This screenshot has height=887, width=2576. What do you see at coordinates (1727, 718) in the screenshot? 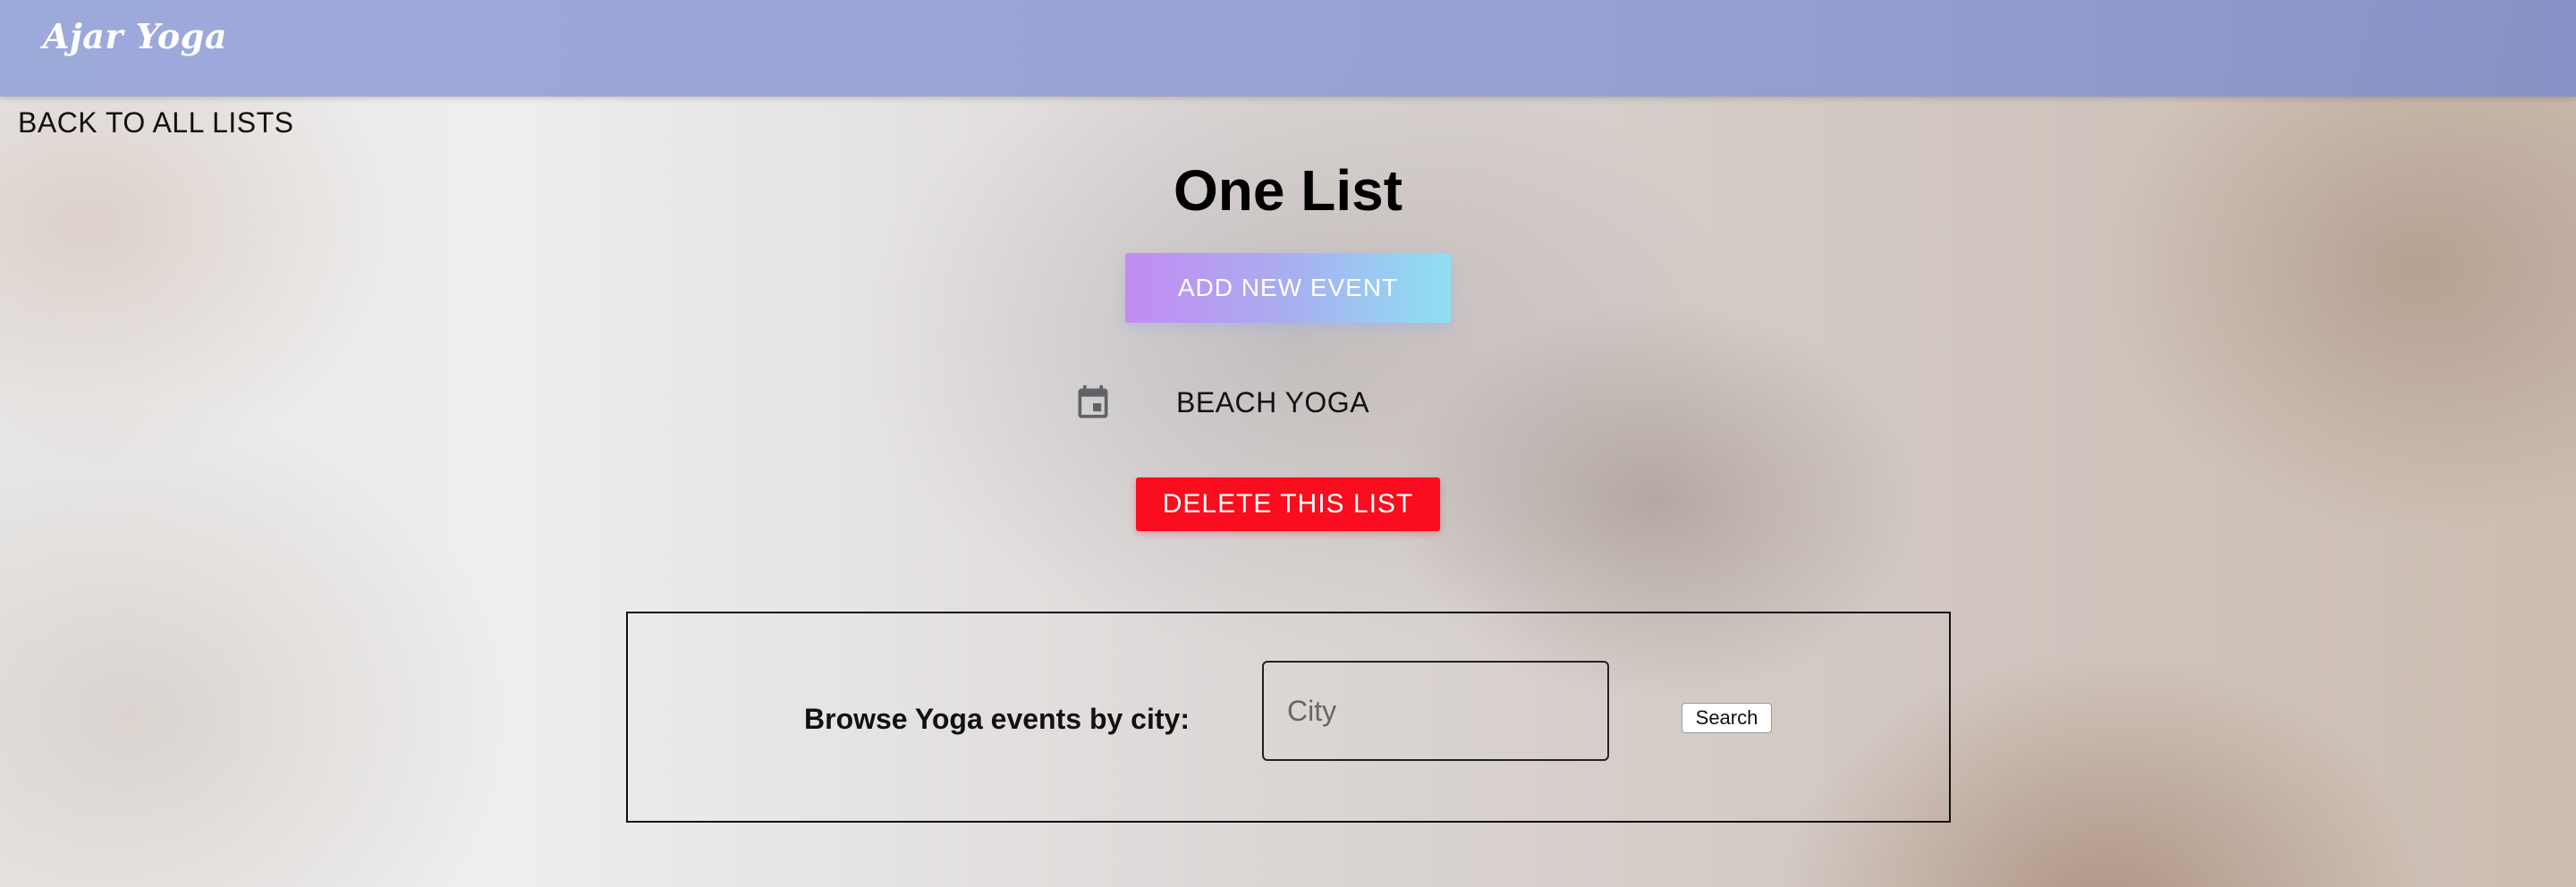
I see `search-button: Search` at bounding box center [1727, 718].